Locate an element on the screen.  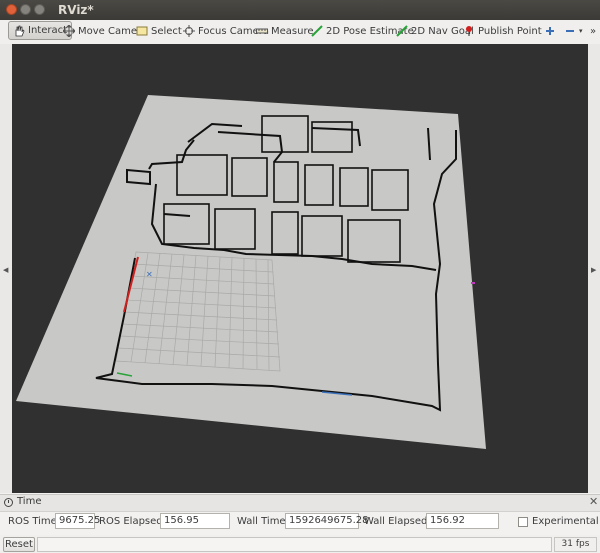
experimental-label: Experimental is located at coordinates (565, 521).